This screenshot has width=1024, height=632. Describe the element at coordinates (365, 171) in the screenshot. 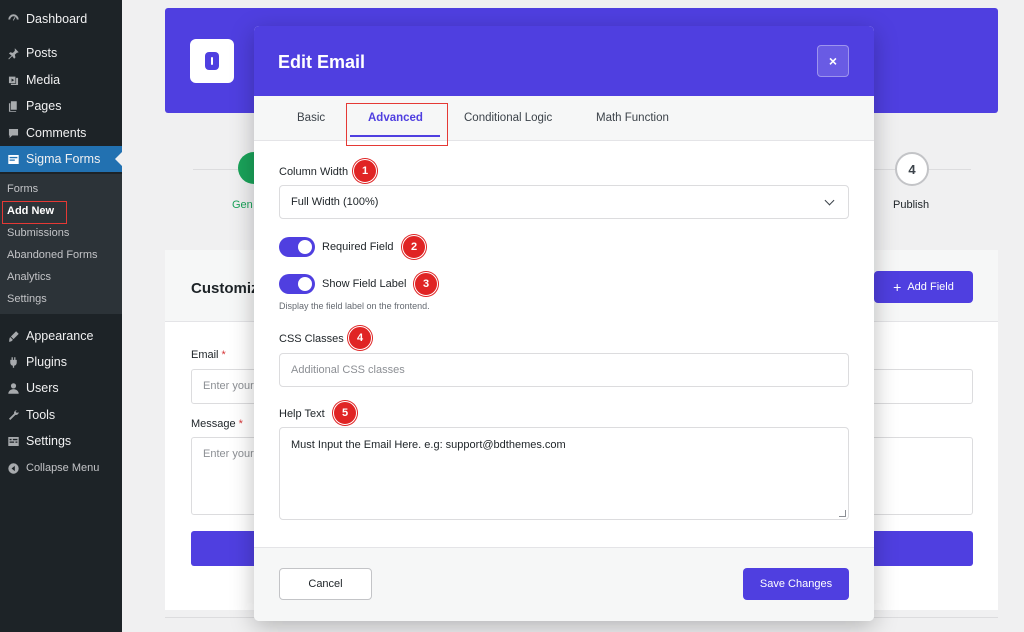

I see `annotation-badge-1: 1` at that location.